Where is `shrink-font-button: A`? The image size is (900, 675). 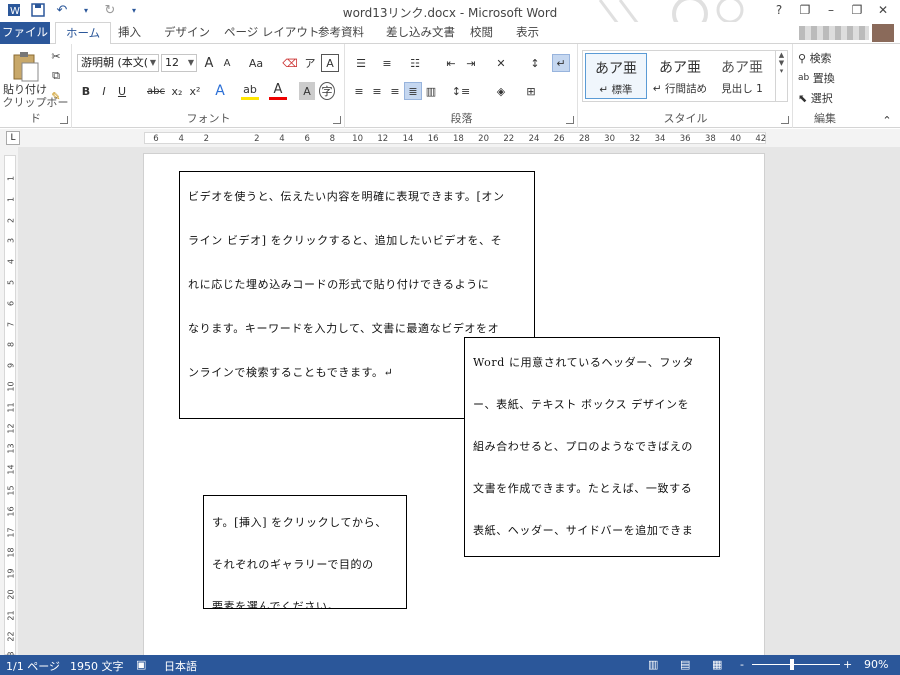 shrink-font-button: A is located at coordinates (227, 63).